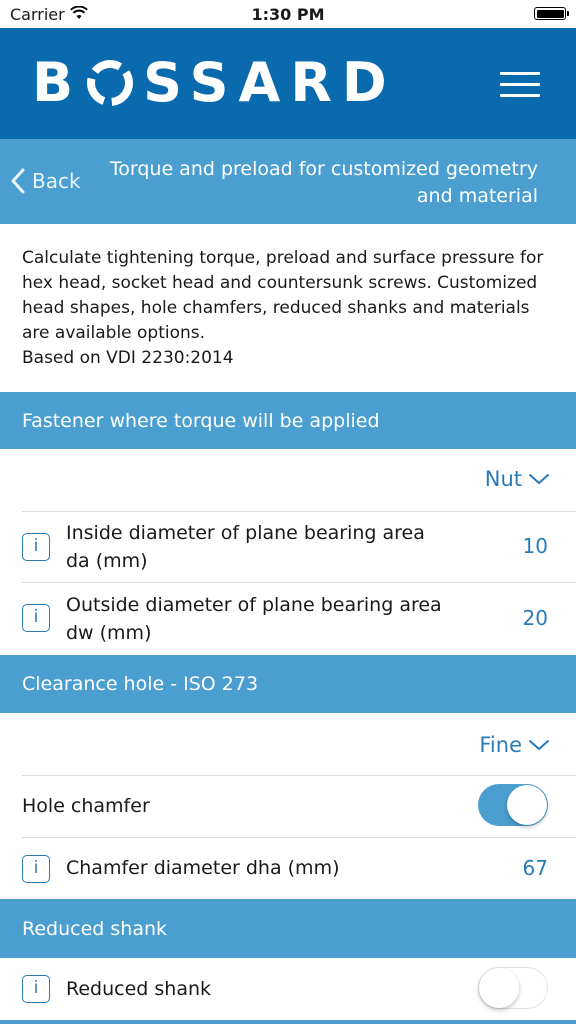  I want to click on fastener-type-row: Nut, so click(288, 480).